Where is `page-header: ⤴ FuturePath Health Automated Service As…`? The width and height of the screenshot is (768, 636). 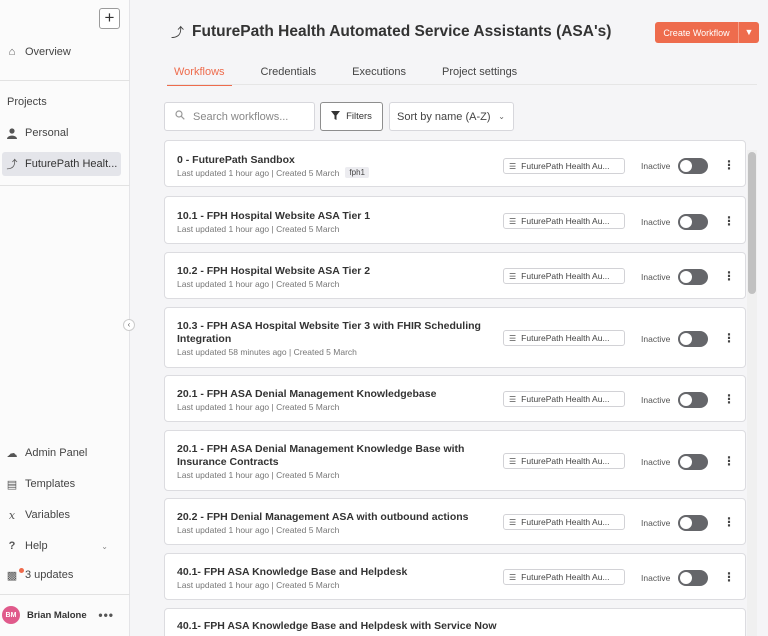
page-header: ⤴ FuturePath Health Automated Service As… is located at coordinates (391, 31).